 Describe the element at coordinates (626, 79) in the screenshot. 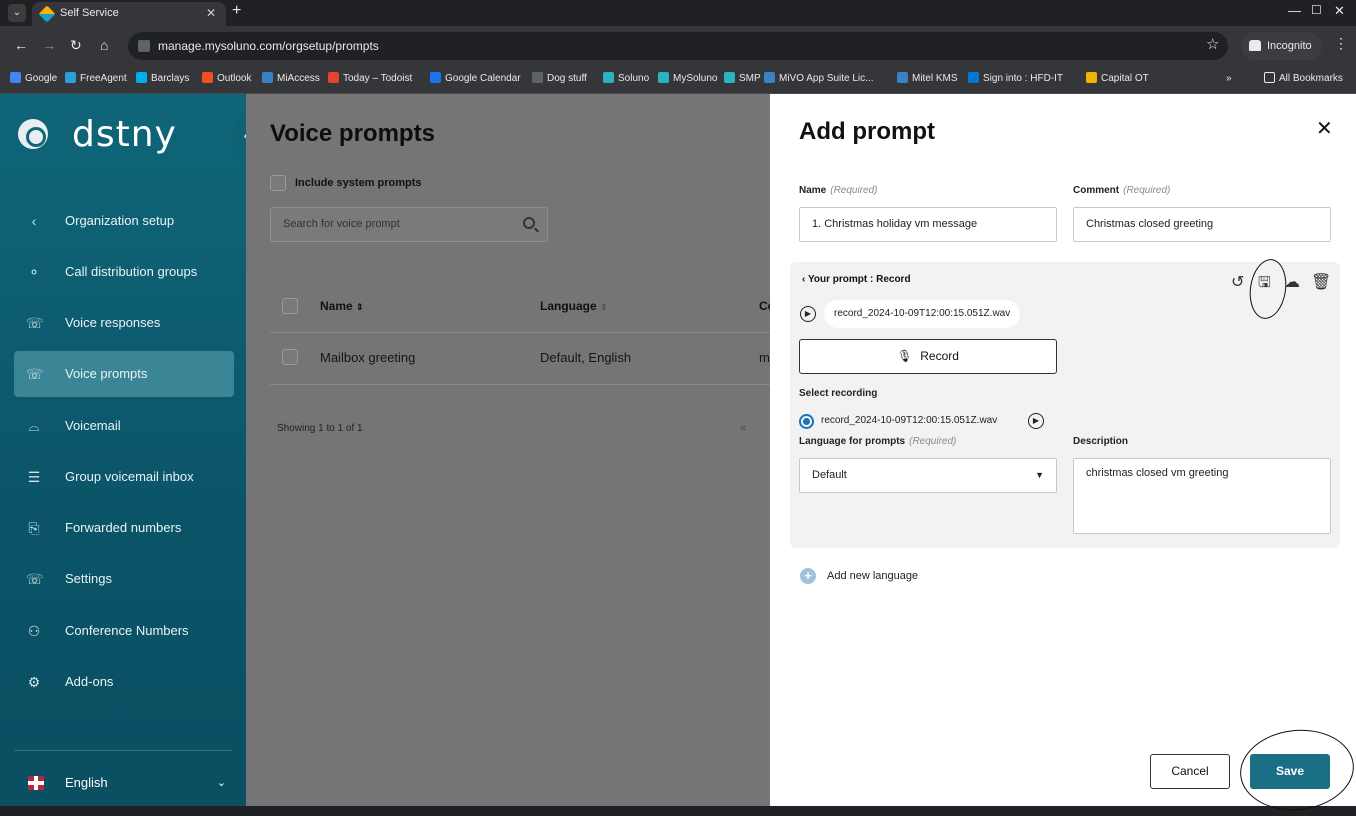

I see `bookmark-item: Soluno` at that location.